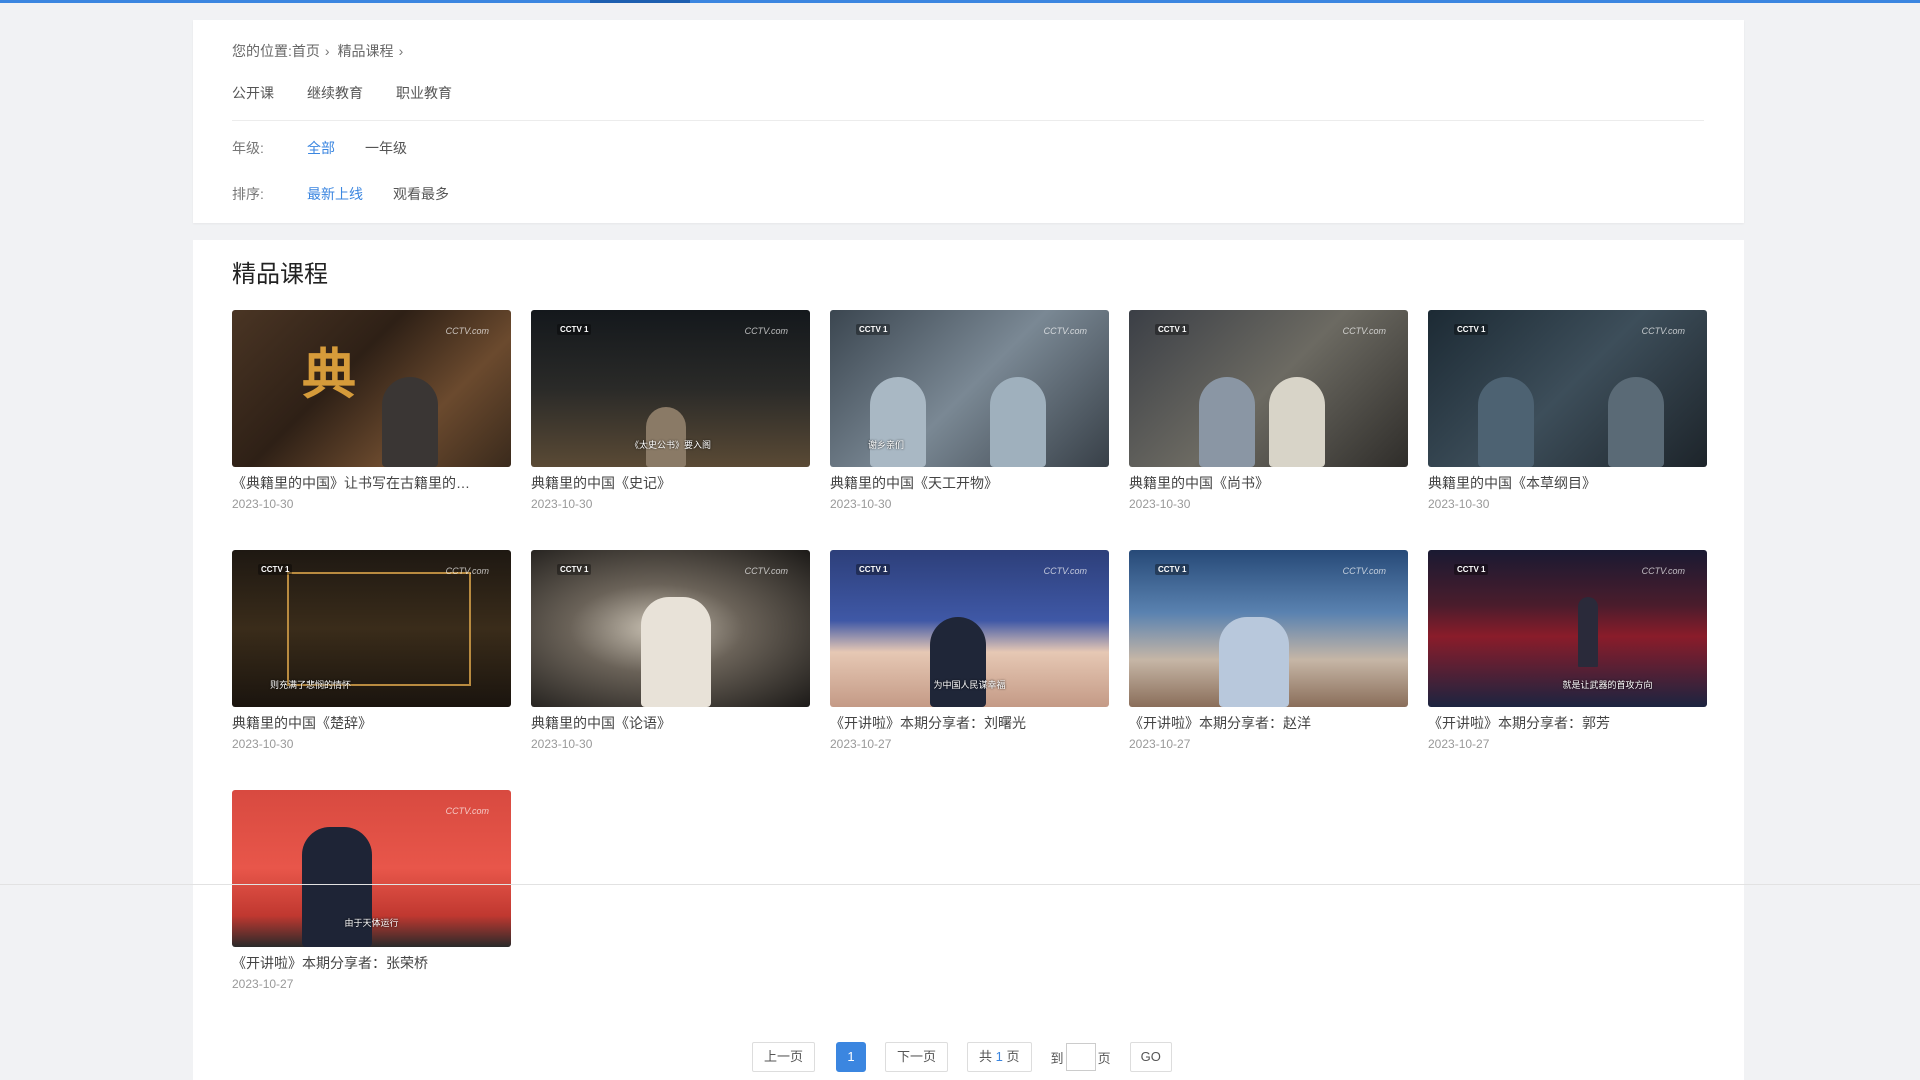 This screenshot has height=1080, width=1920. What do you see at coordinates (371, 388) in the screenshot?
I see `course-thumbnail: CCTV.com` at bounding box center [371, 388].